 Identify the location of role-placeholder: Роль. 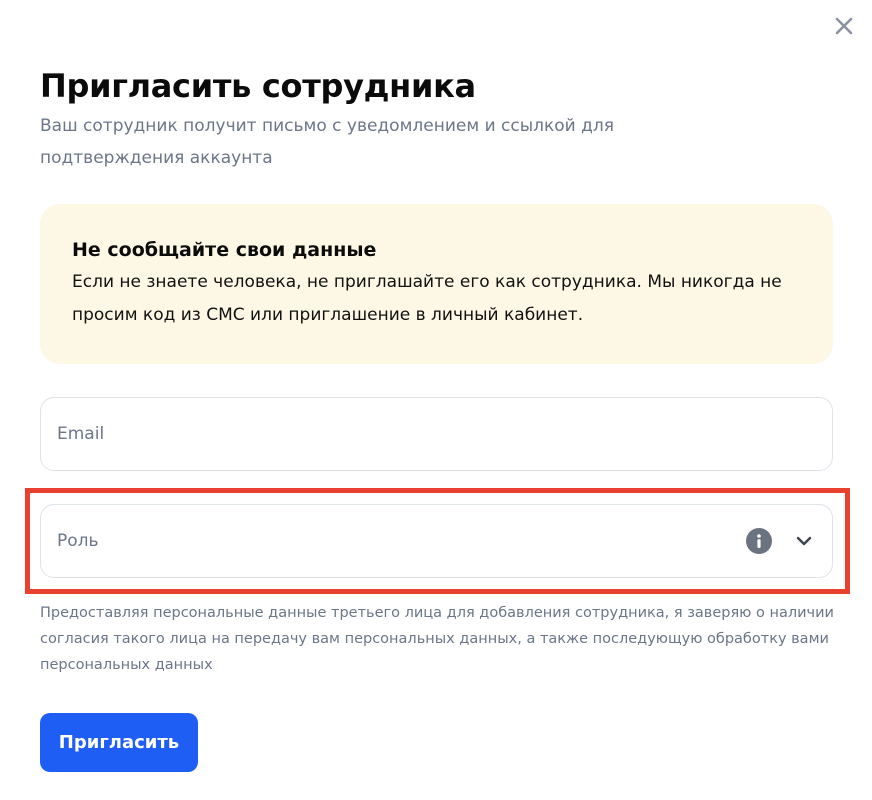
(78, 541).